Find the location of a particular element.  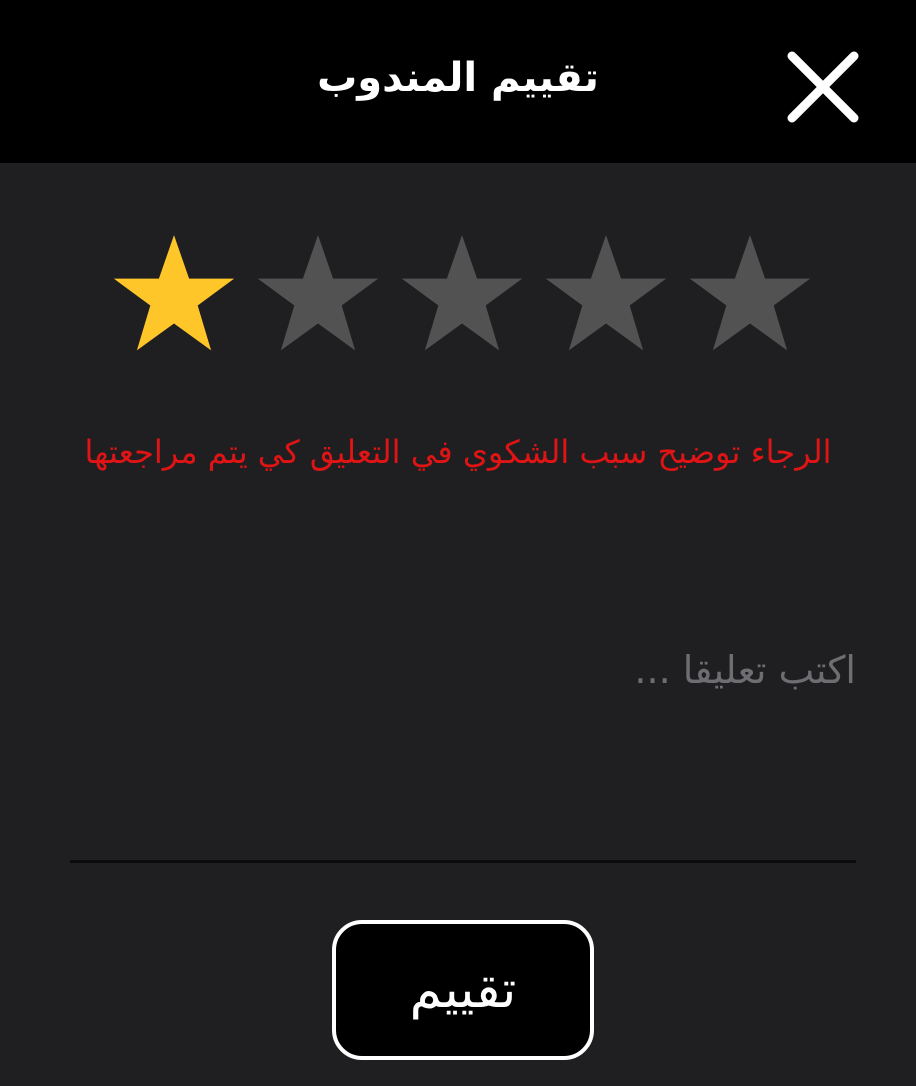

comment-input is located at coordinates (463, 700).